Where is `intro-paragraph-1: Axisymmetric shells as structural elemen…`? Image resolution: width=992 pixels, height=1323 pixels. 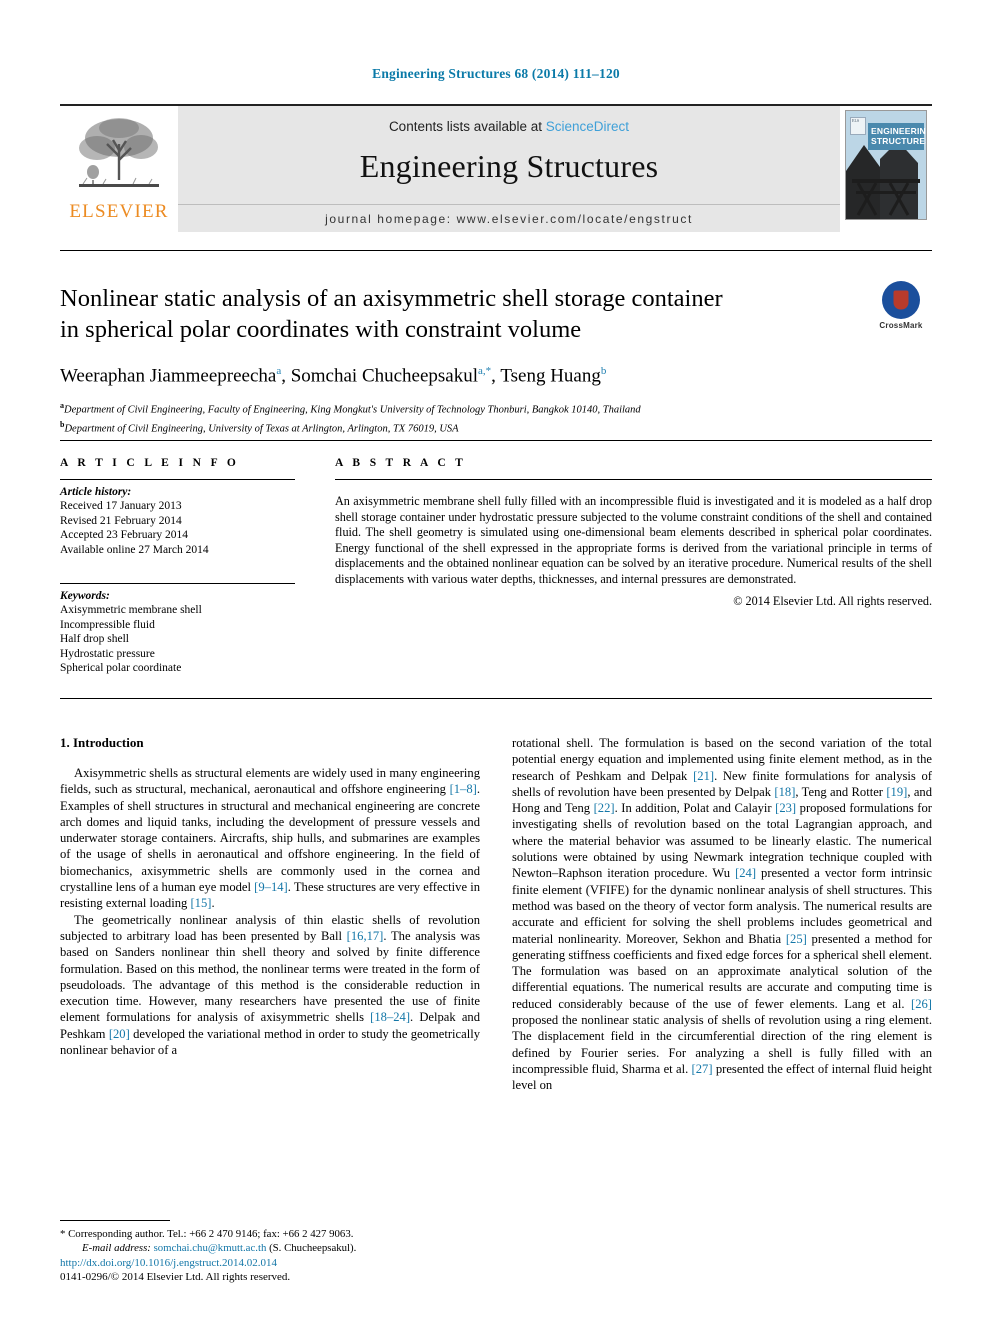 intro-paragraph-1: Axisymmetric shells as structural elemen… is located at coordinates (270, 838).